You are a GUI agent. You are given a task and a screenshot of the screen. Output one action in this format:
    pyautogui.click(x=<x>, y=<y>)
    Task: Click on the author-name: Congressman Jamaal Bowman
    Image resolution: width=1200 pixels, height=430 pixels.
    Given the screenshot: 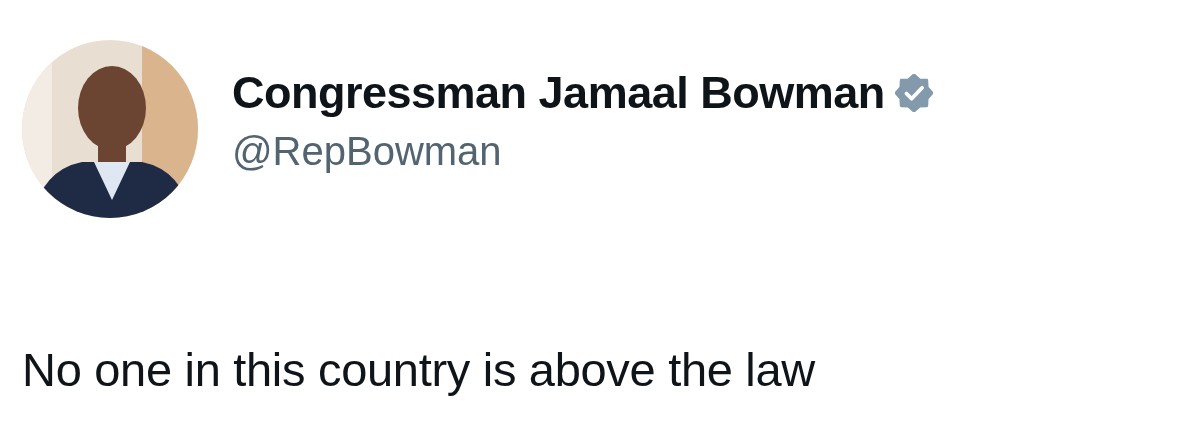 What is the action you would take?
    pyautogui.click(x=558, y=92)
    